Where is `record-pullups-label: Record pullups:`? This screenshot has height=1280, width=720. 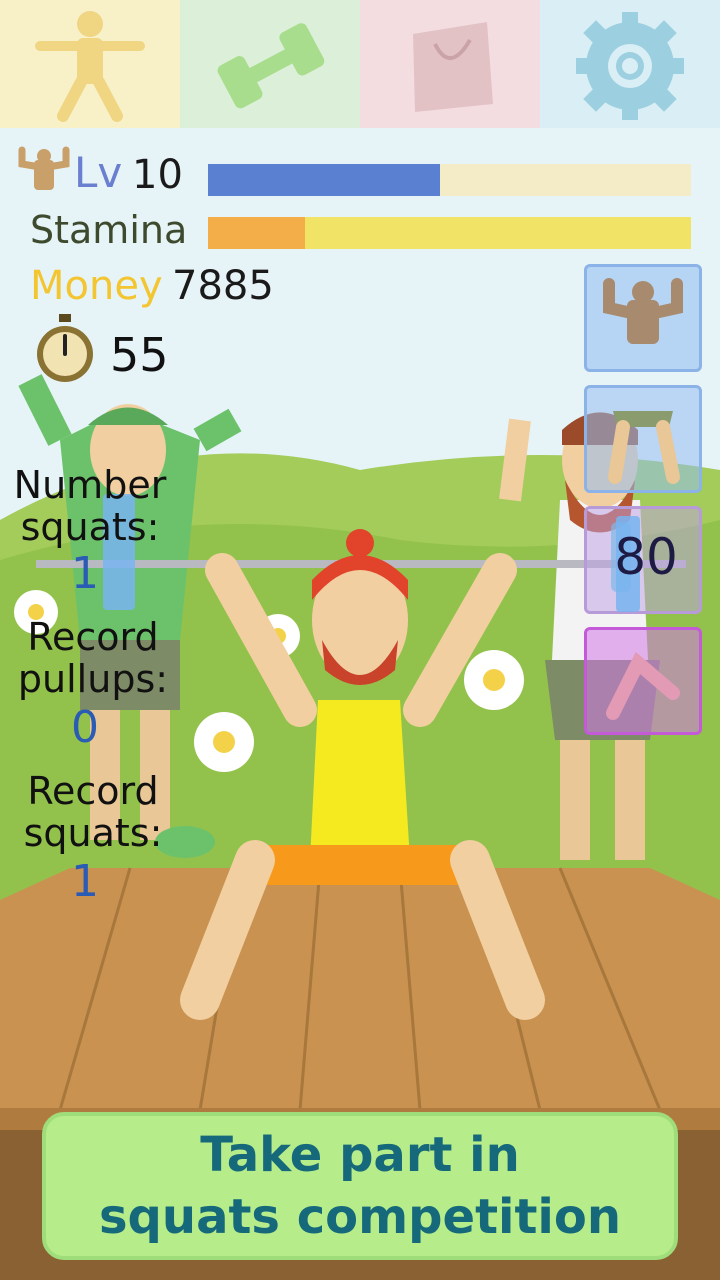 record-pullups-label: Record pullups: is located at coordinates (93, 658).